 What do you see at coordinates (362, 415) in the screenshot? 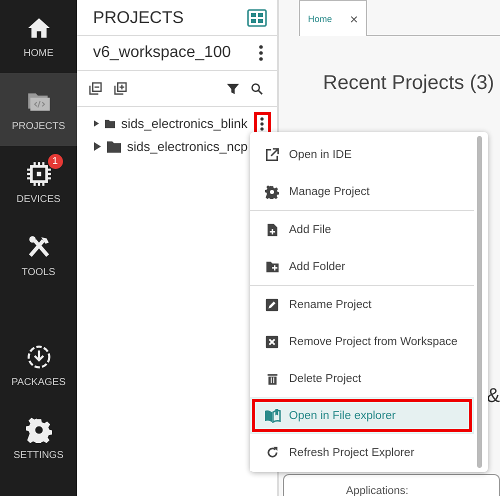
I see `menu-item: Open in File explorer` at bounding box center [362, 415].